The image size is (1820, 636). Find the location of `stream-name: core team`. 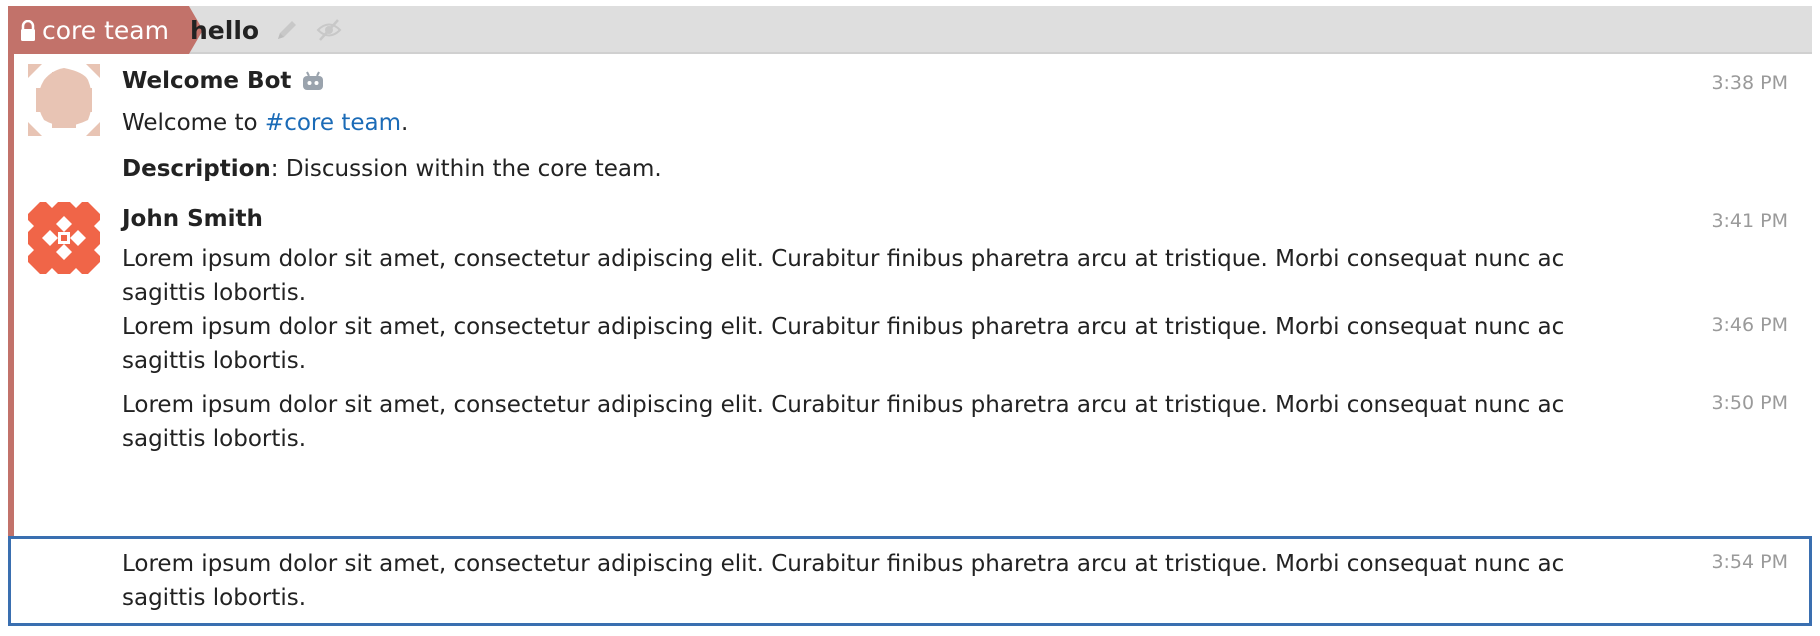

stream-name: core team is located at coordinates (105, 30).